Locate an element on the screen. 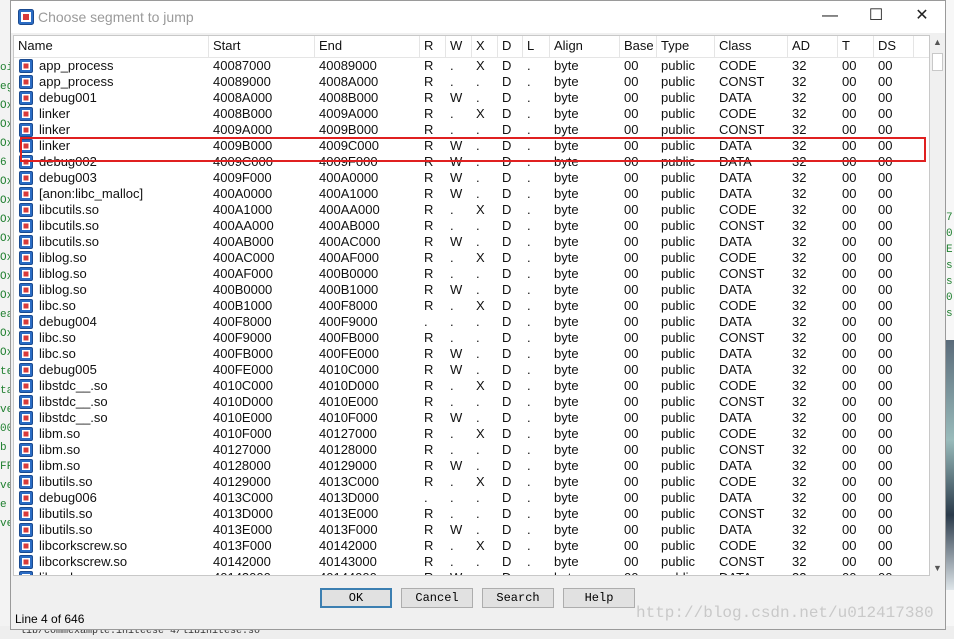  cell-name: libstdc__.so is located at coordinates (73, 385).